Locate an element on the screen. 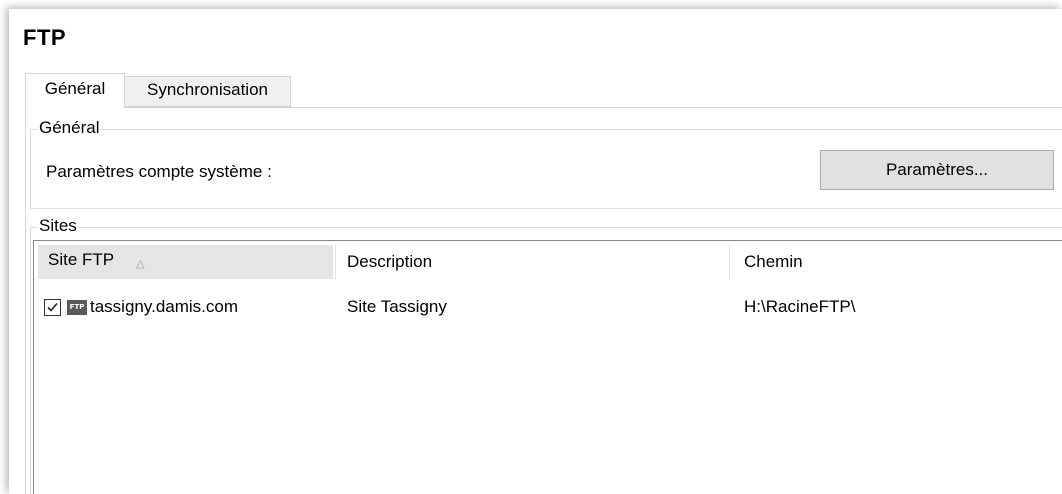  tab-panel-border is located at coordinates (543, 107).